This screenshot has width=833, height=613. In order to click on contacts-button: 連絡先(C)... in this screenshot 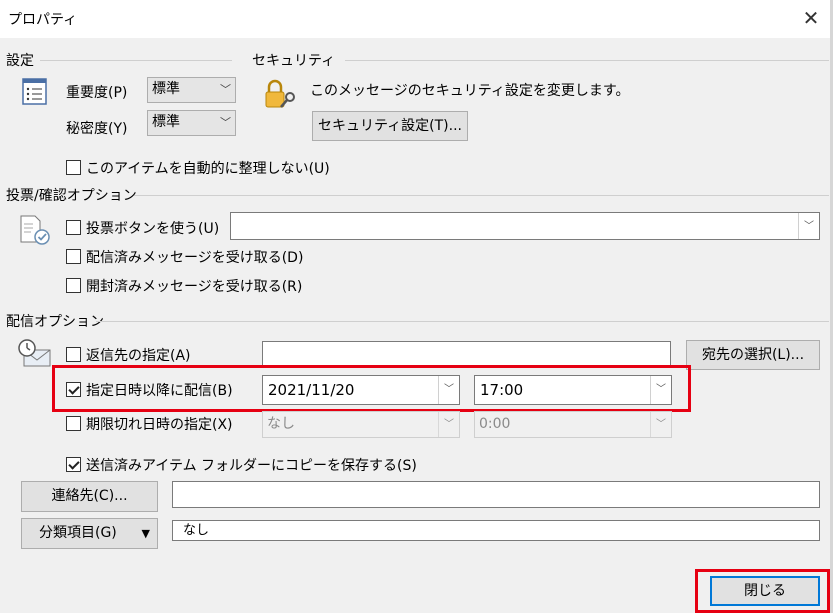, I will do `click(89, 496)`.